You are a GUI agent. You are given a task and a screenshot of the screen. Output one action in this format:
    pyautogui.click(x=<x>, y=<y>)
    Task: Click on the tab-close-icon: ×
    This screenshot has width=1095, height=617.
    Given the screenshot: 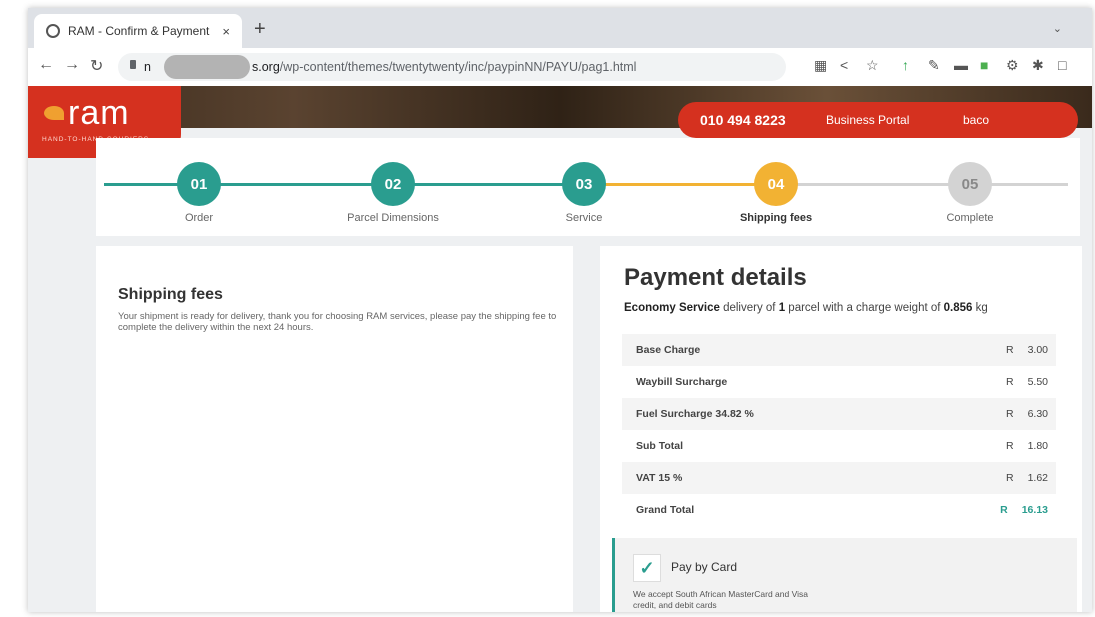 What is the action you would take?
    pyautogui.click(x=226, y=31)
    